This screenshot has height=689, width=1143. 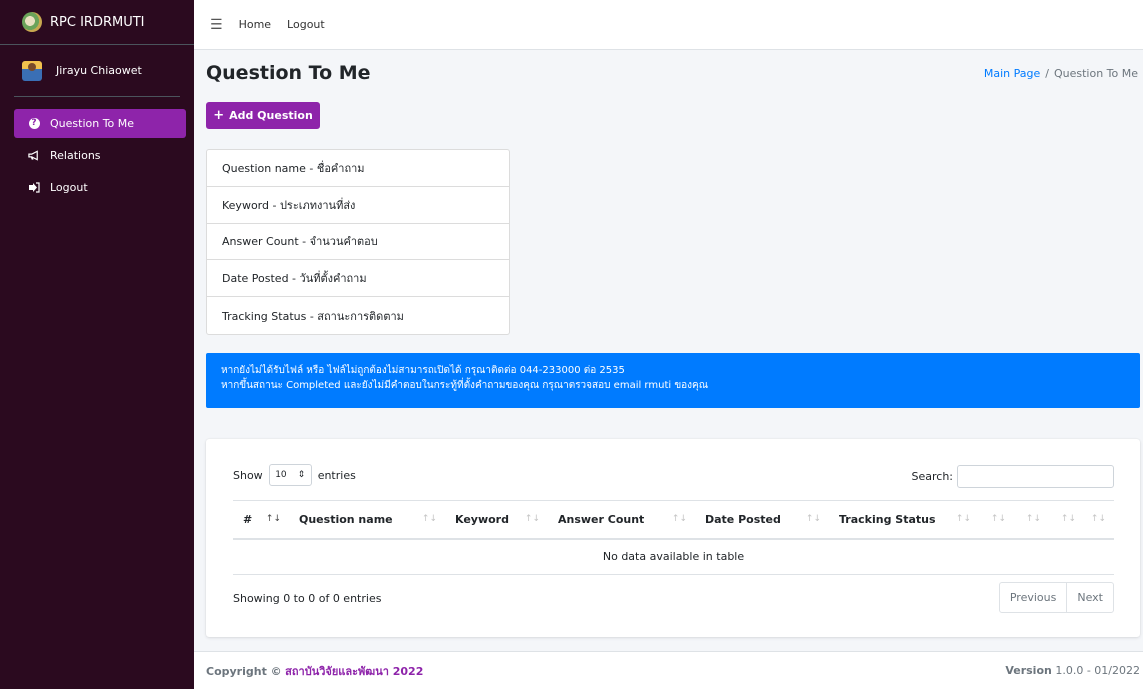 I want to click on entries-select-value: 10, so click(x=281, y=475).